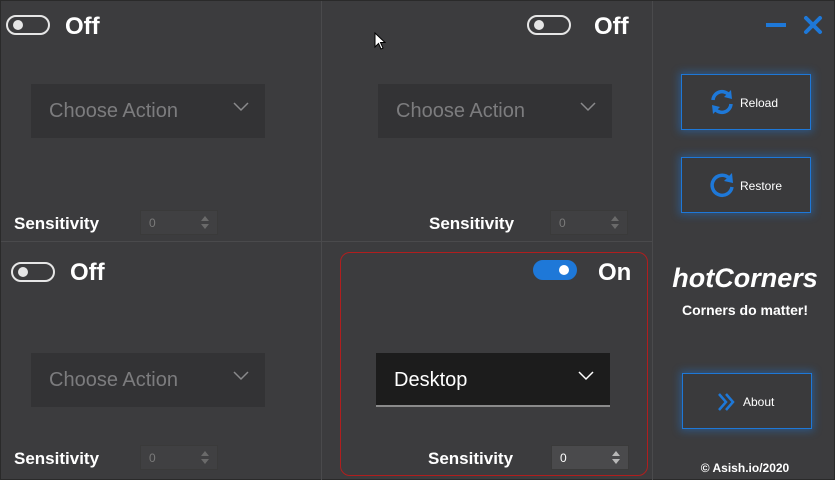  I want to click on divider-horizontal, so click(326, 241).